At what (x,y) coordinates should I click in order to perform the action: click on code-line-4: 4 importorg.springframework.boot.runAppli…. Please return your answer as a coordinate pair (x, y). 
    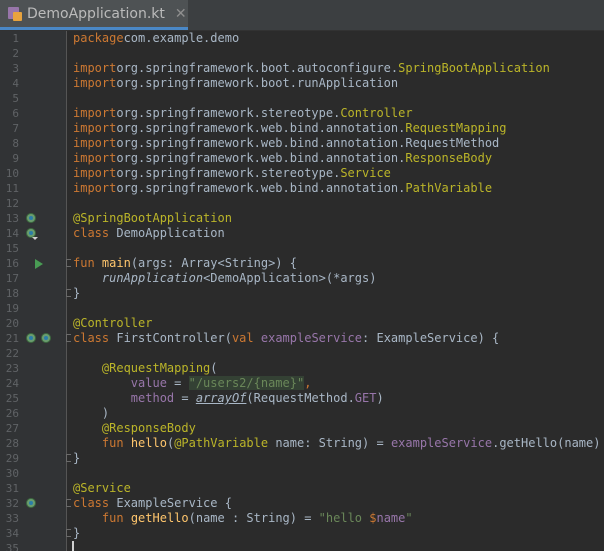
    Looking at the image, I should click on (302, 83).